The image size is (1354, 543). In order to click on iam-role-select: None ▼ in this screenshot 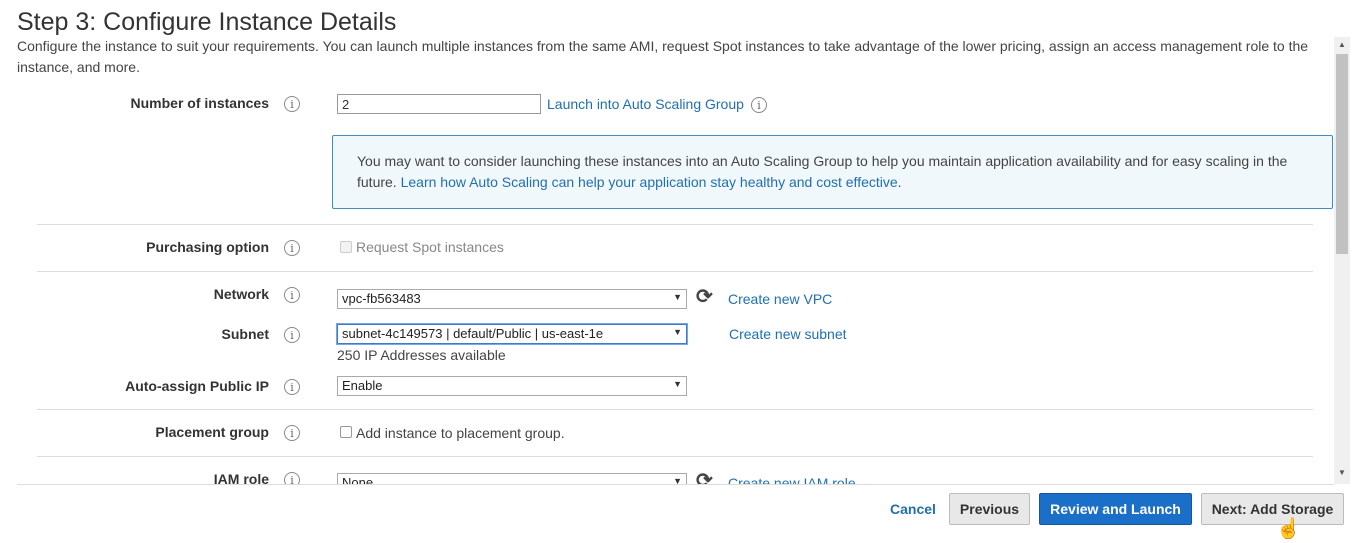, I will do `click(512, 478)`.